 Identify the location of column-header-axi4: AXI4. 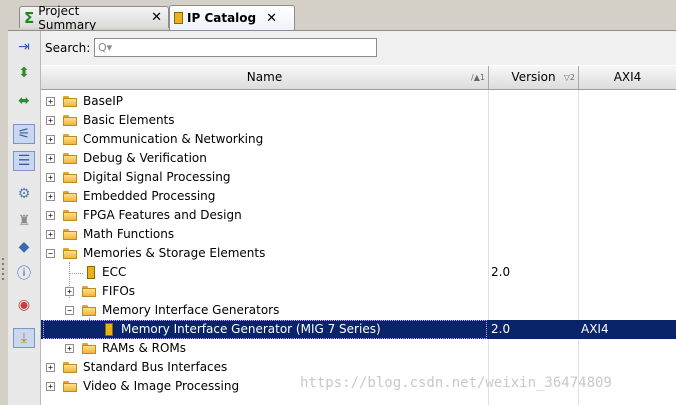
(627, 77).